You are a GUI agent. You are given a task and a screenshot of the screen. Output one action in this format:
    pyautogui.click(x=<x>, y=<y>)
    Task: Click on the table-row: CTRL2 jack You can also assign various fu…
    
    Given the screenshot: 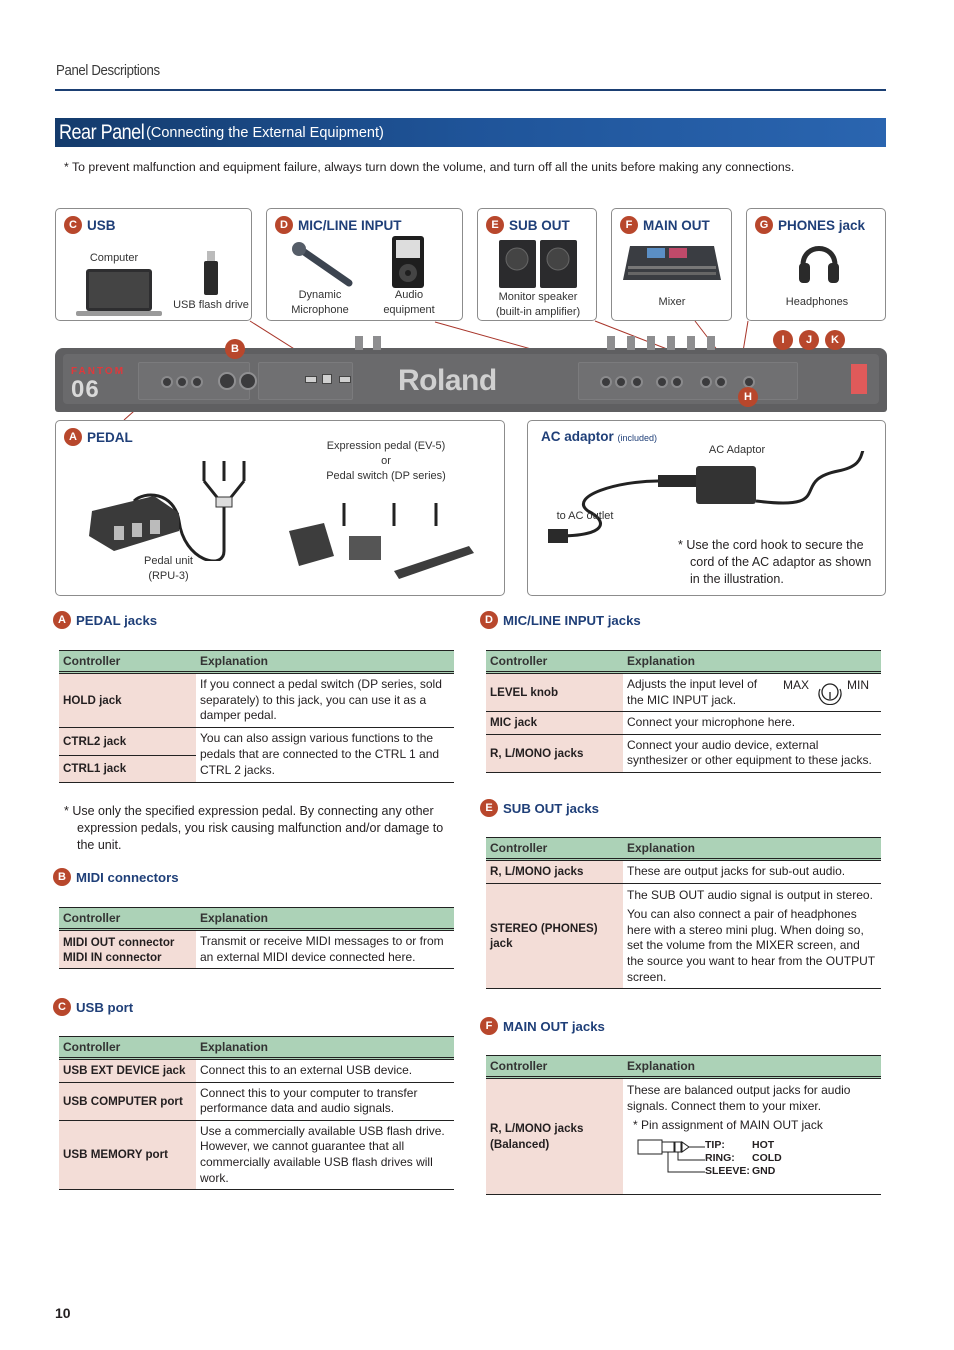 What is the action you would take?
    pyautogui.click(x=256, y=755)
    